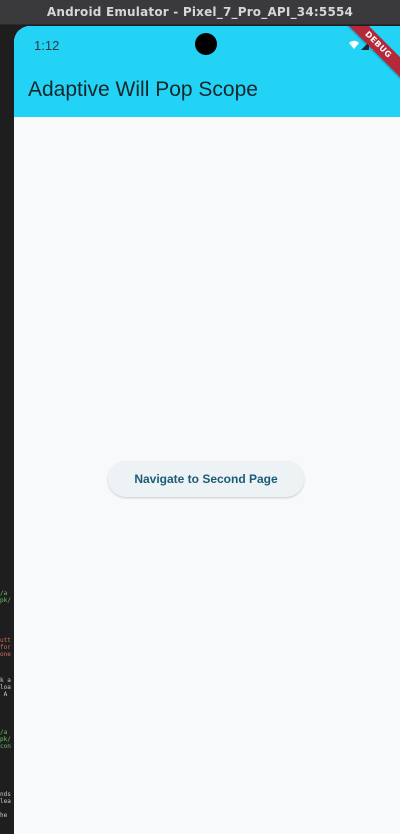 This screenshot has height=834, width=400. Describe the element at coordinates (371, 53) in the screenshot. I see `debug-banner: DEBUG` at that location.